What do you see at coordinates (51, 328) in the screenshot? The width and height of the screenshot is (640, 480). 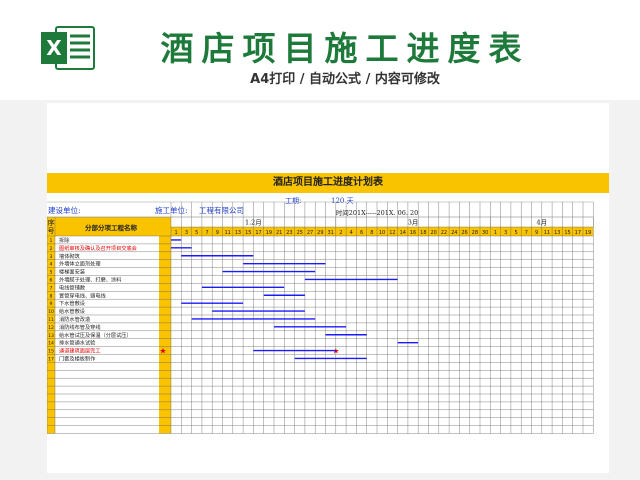 I see `task-number: 12` at bounding box center [51, 328].